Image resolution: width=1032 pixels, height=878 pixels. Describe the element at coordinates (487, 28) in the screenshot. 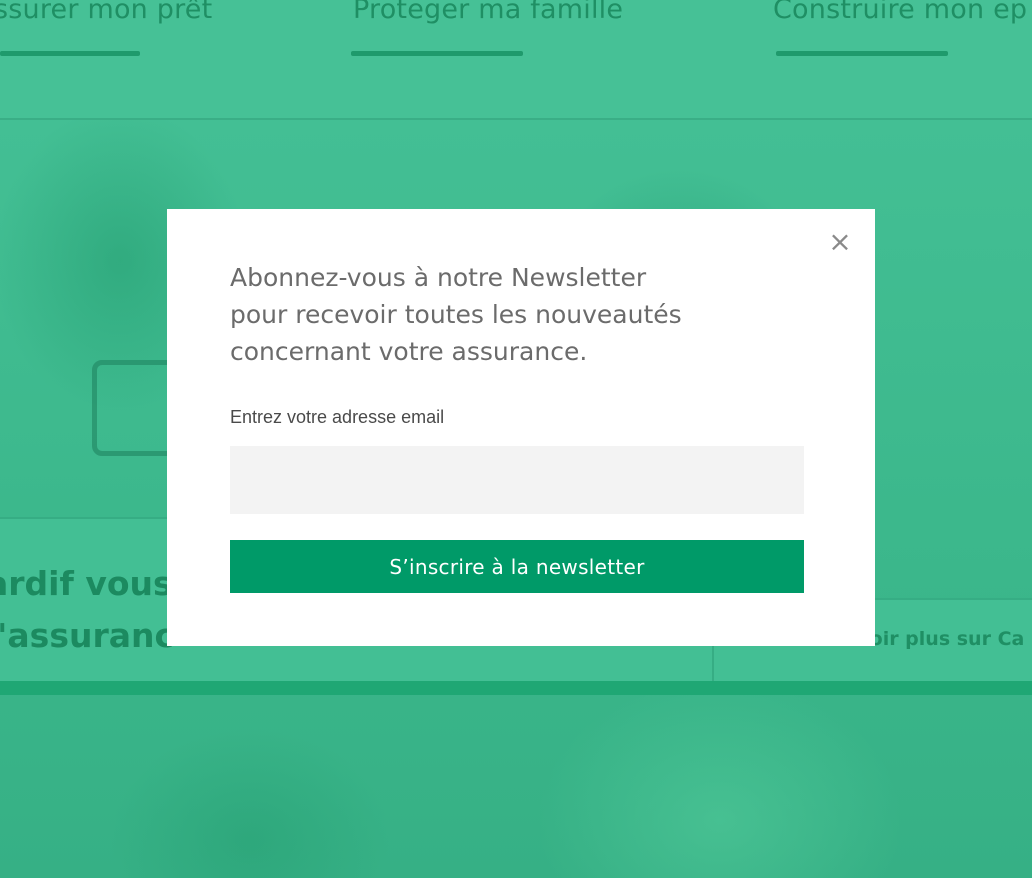

I see `nav-item-proteger-famille: Proteger ma famille` at that location.